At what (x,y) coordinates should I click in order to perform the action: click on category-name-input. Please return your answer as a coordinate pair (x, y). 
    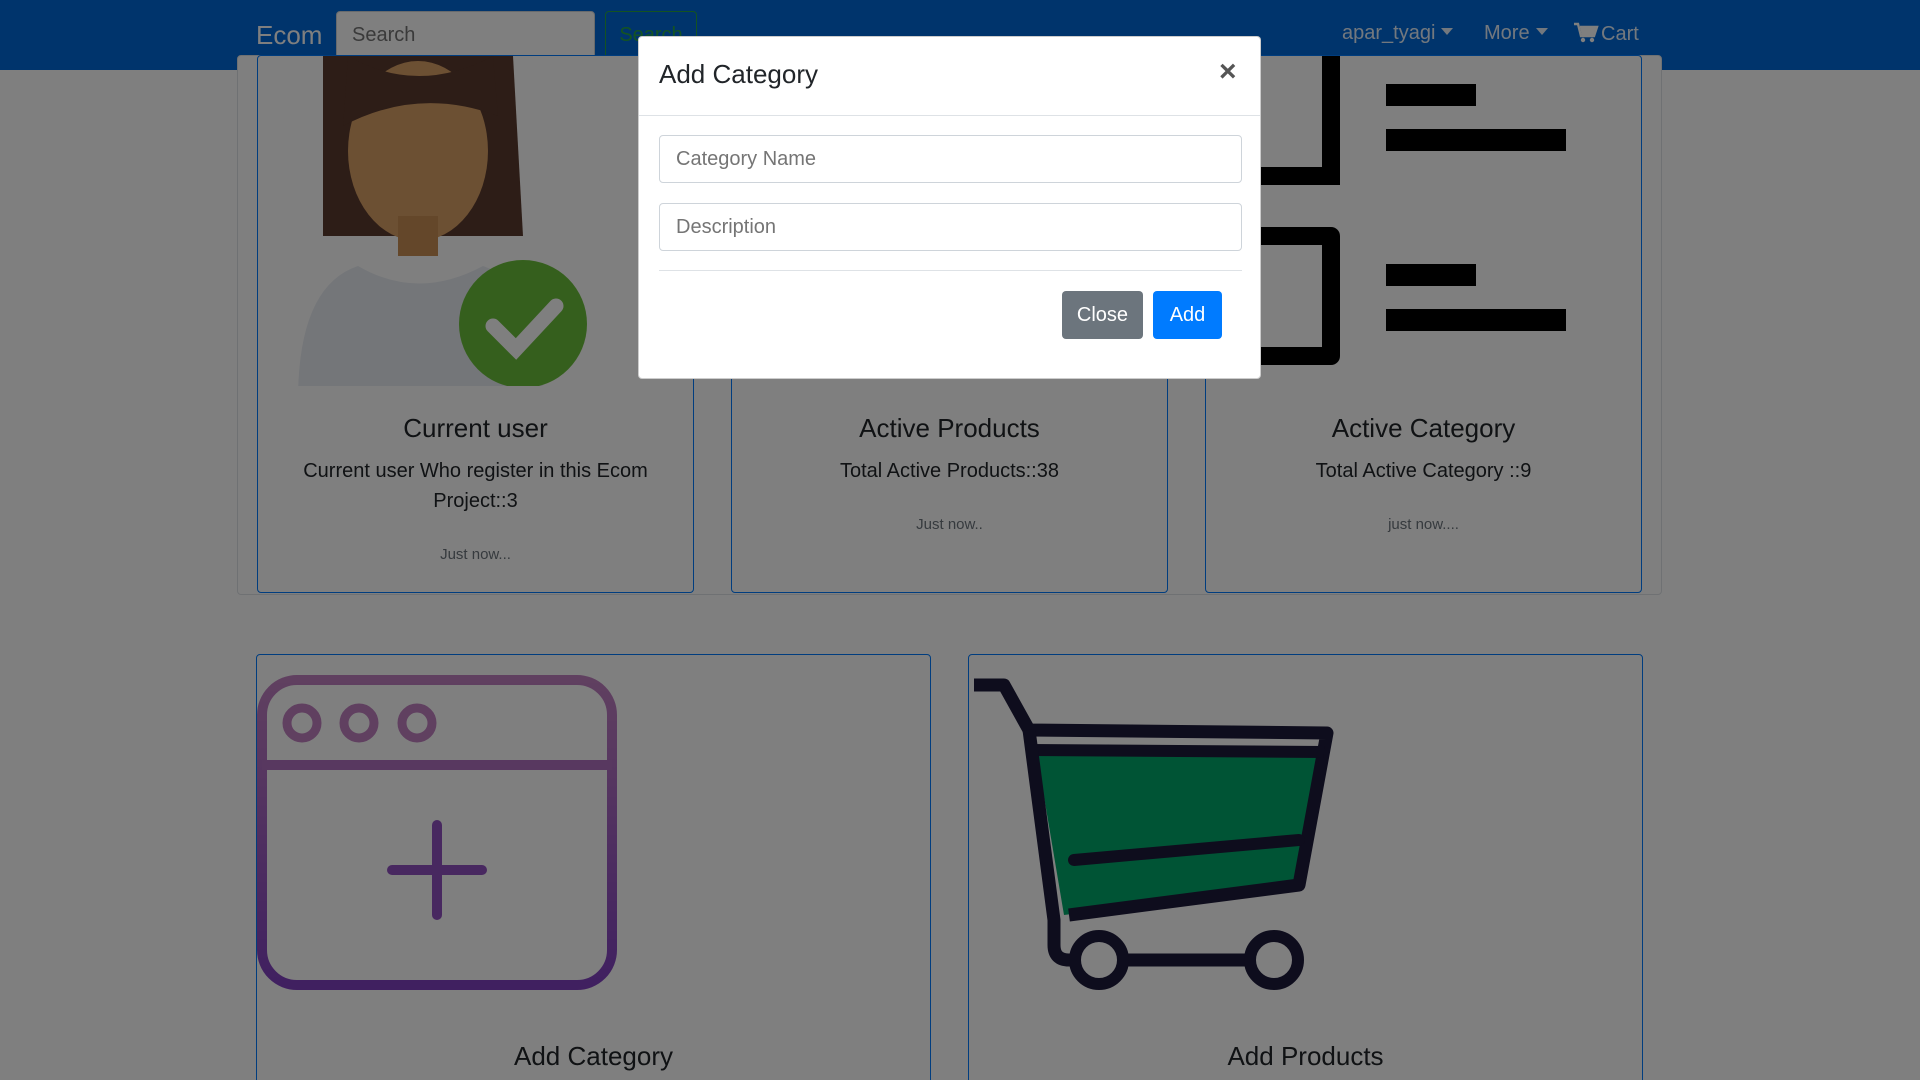
    Looking at the image, I should click on (950, 159).